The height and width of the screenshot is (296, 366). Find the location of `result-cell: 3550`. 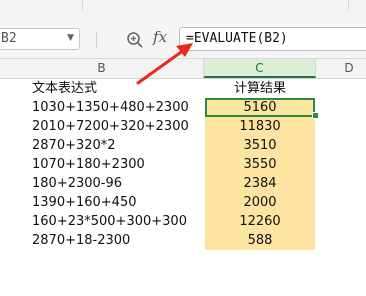

result-cell: 3550 is located at coordinates (260, 164).